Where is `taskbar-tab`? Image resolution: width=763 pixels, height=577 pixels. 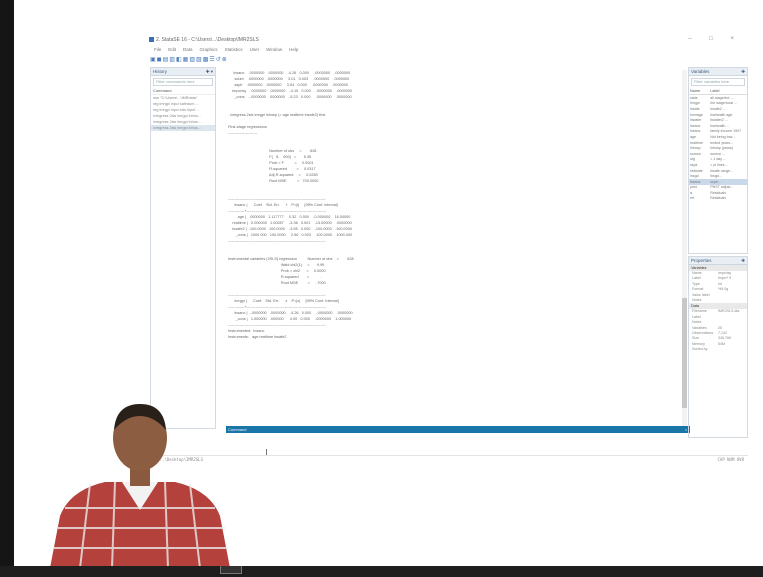
taskbar-tab is located at coordinates (231, 570).